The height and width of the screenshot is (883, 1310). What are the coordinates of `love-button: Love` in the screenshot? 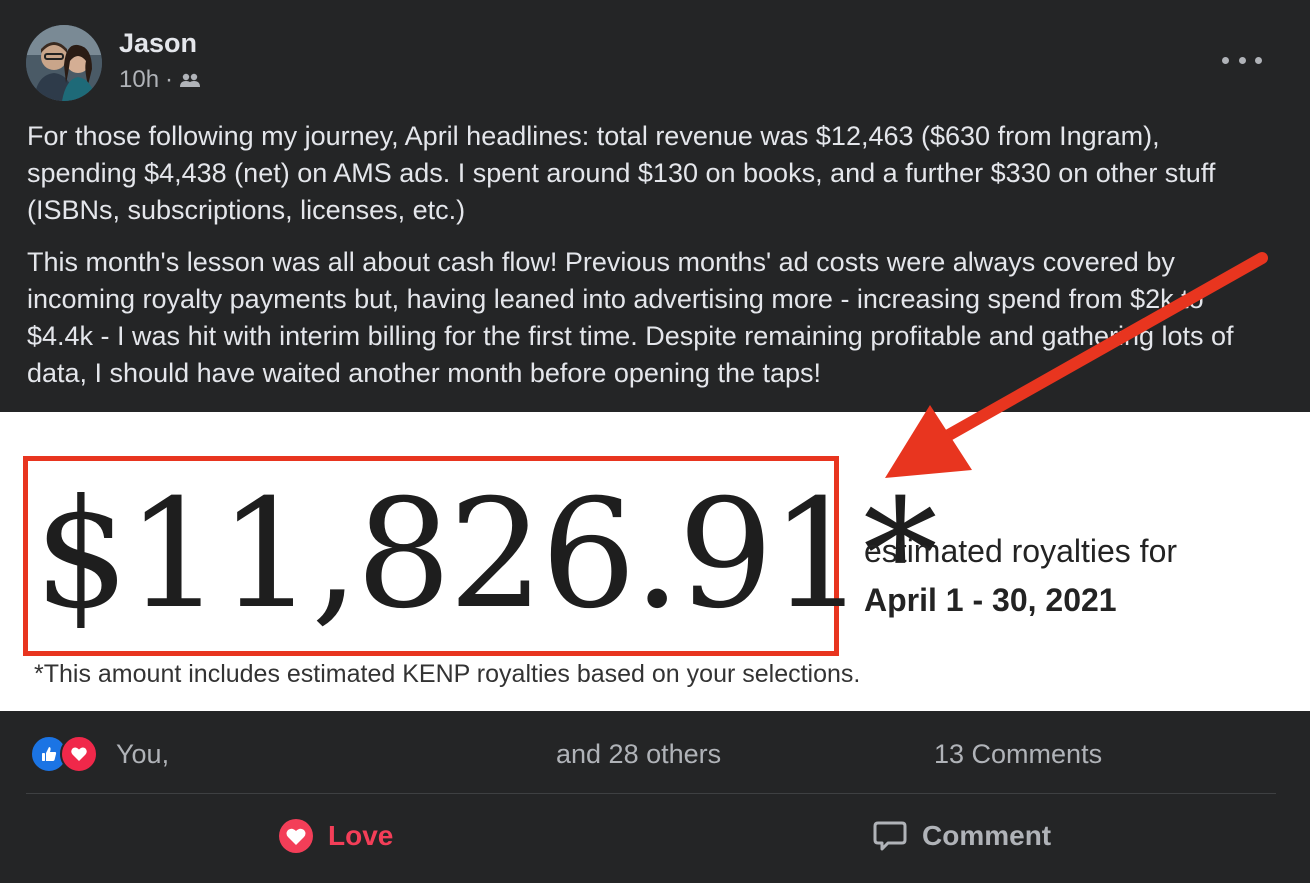 It's located at (335, 836).